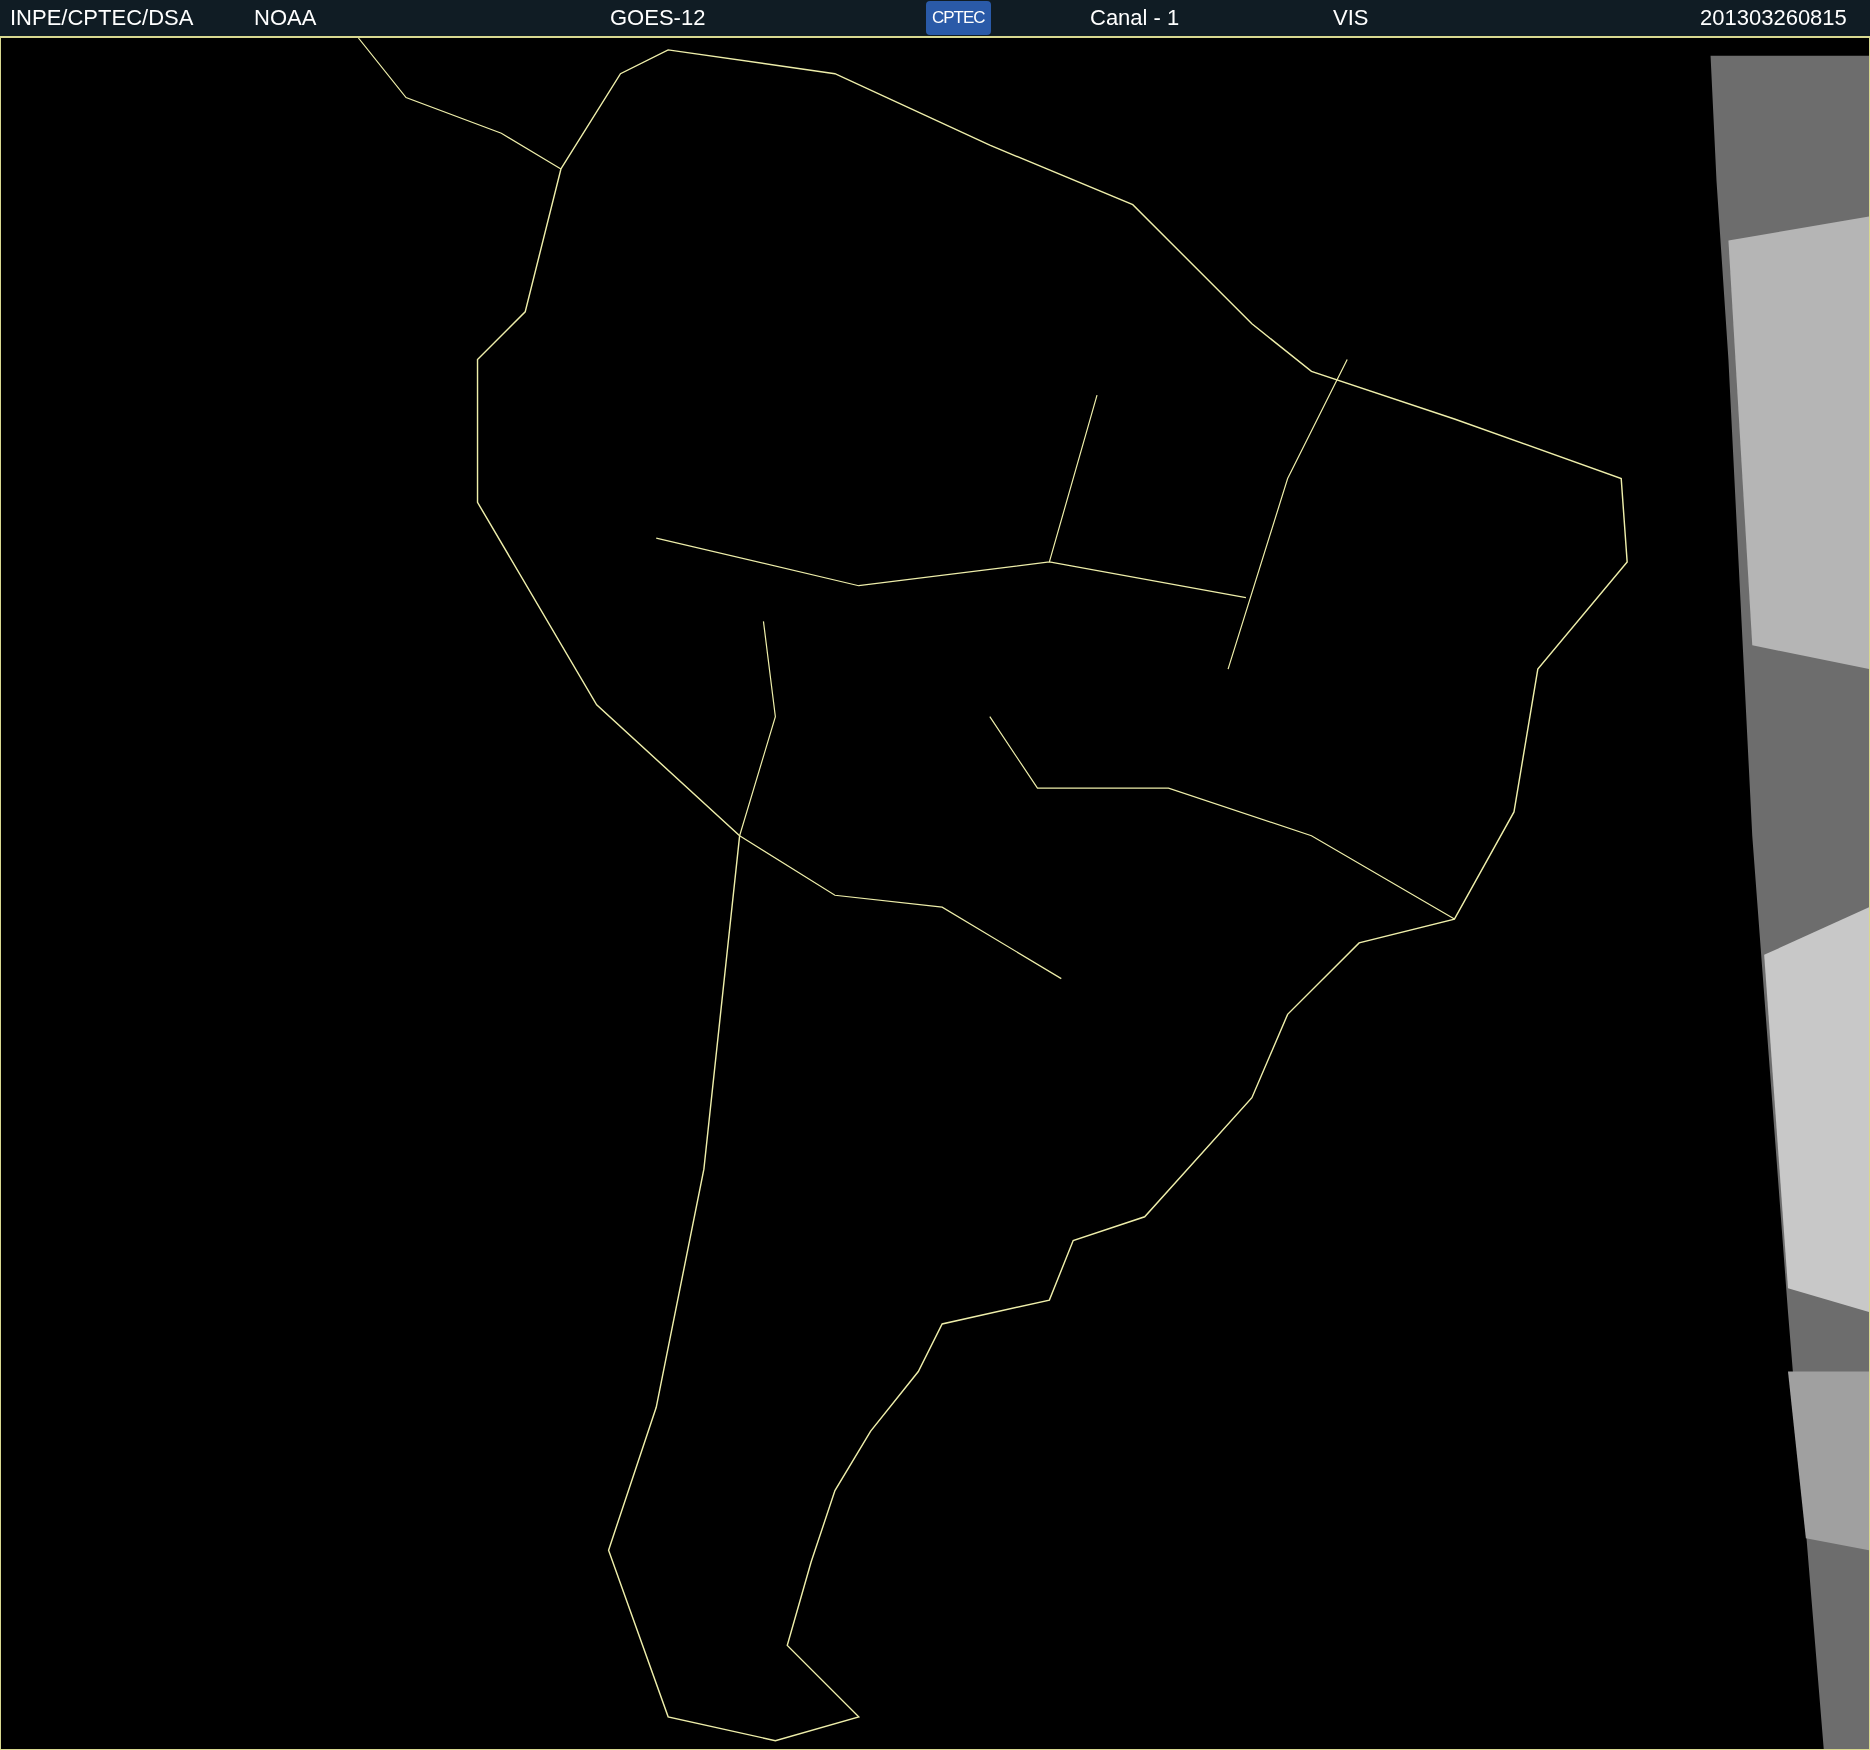  Describe the element at coordinates (102, 18) in the screenshot. I see `header-label: INPE/CPTEC/DSA` at that location.